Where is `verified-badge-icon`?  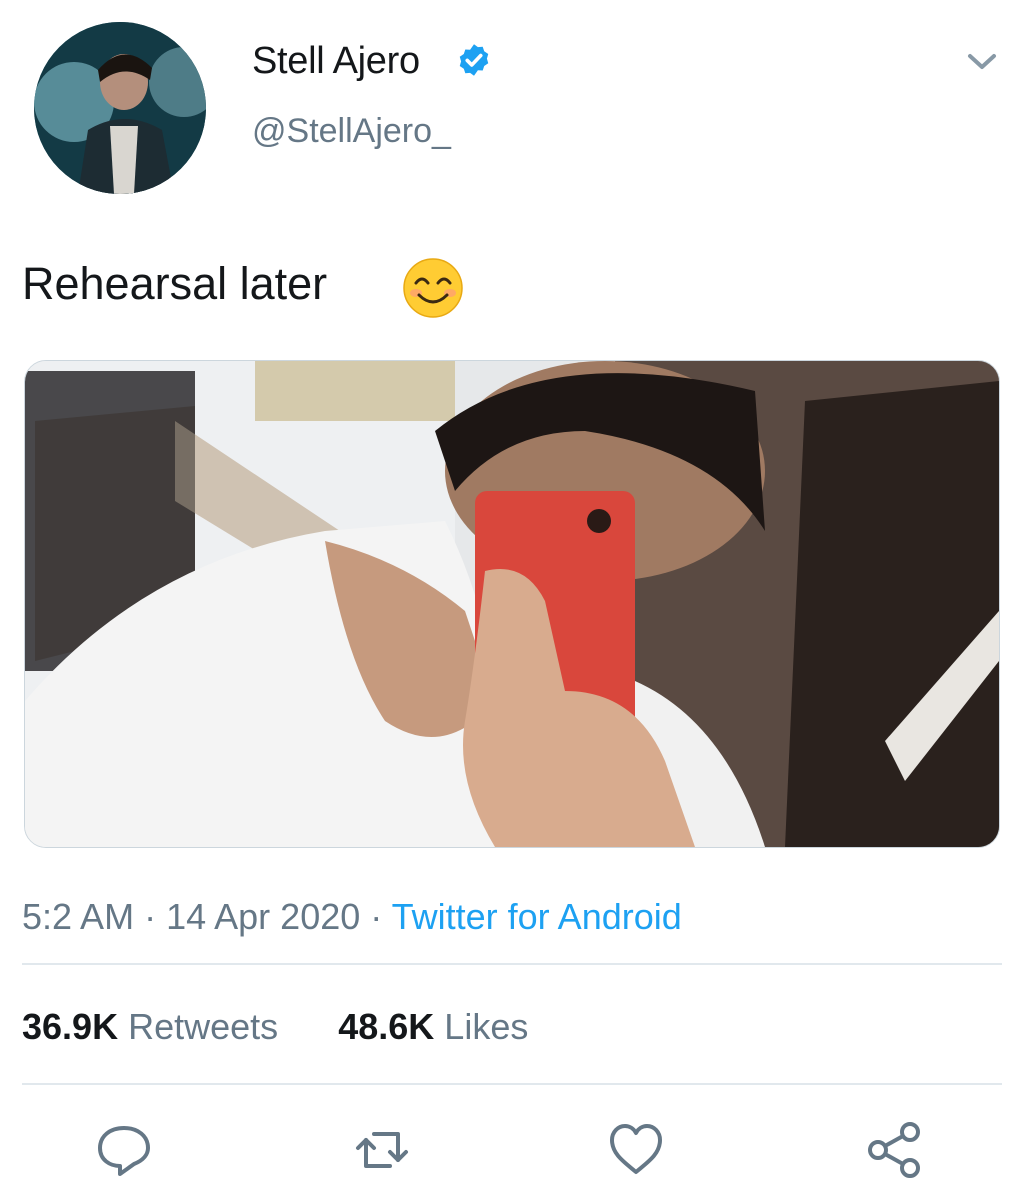
verified-badge-icon is located at coordinates (474, 60).